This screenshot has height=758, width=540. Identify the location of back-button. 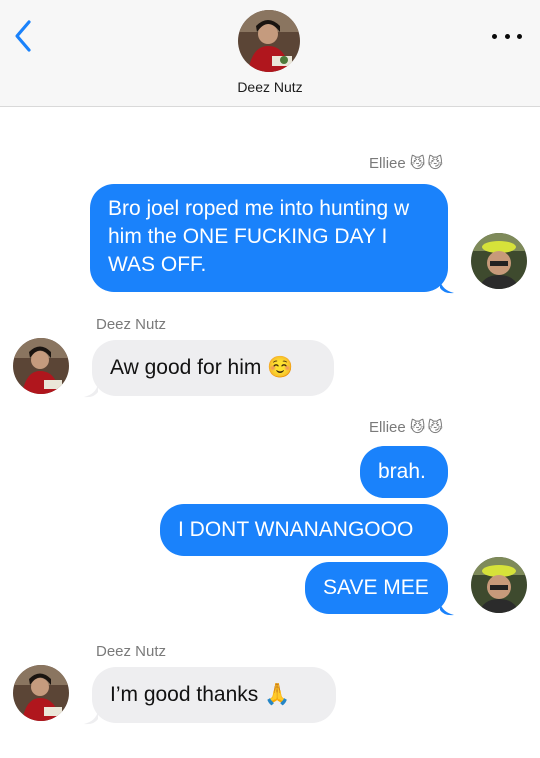
(23, 36).